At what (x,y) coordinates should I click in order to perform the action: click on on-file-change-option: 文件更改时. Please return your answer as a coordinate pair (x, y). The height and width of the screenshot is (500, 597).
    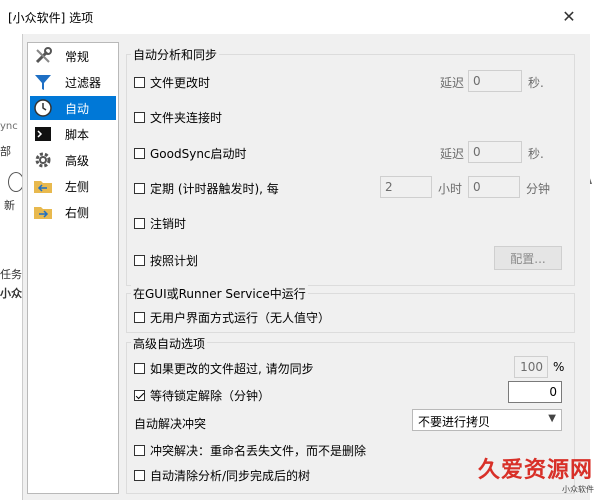
    Looking at the image, I should click on (172, 82).